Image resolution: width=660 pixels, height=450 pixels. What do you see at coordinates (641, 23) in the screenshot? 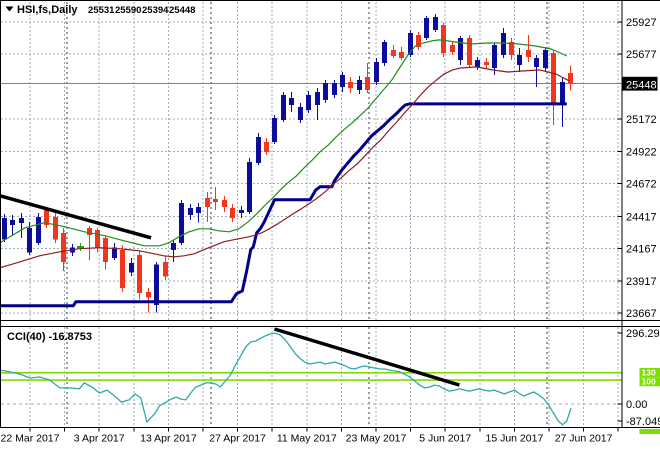
I see `price-axis-label: 25927` at bounding box center [641, 23].